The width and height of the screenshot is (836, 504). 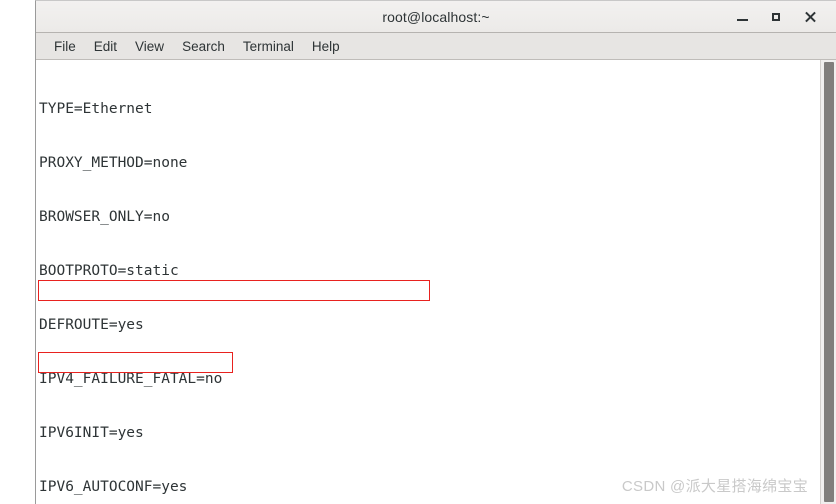 What do you see at coordinates (104, 217) in the screenshot?
I see `config-line: BROWSER_ONLY=no` at bounding box center [104, 217].